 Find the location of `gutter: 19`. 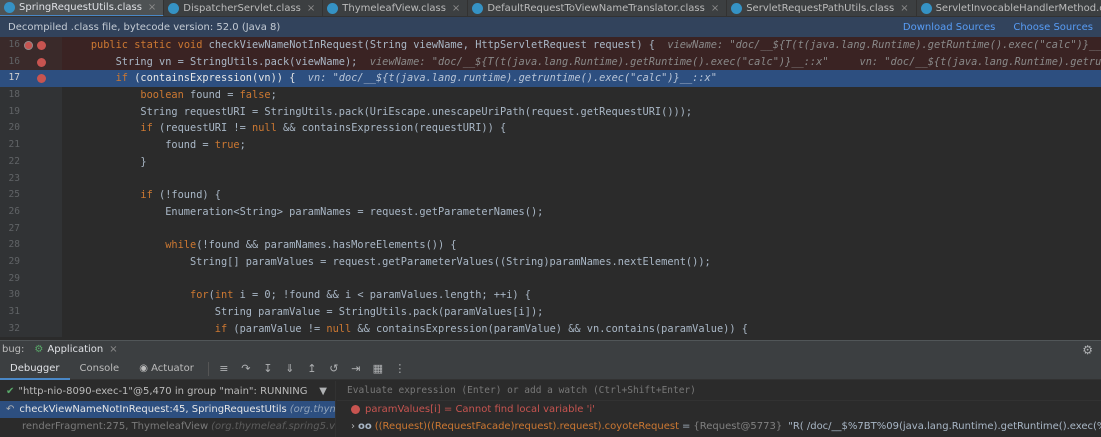

gutter: 19 is located at coordinates (31, 112).